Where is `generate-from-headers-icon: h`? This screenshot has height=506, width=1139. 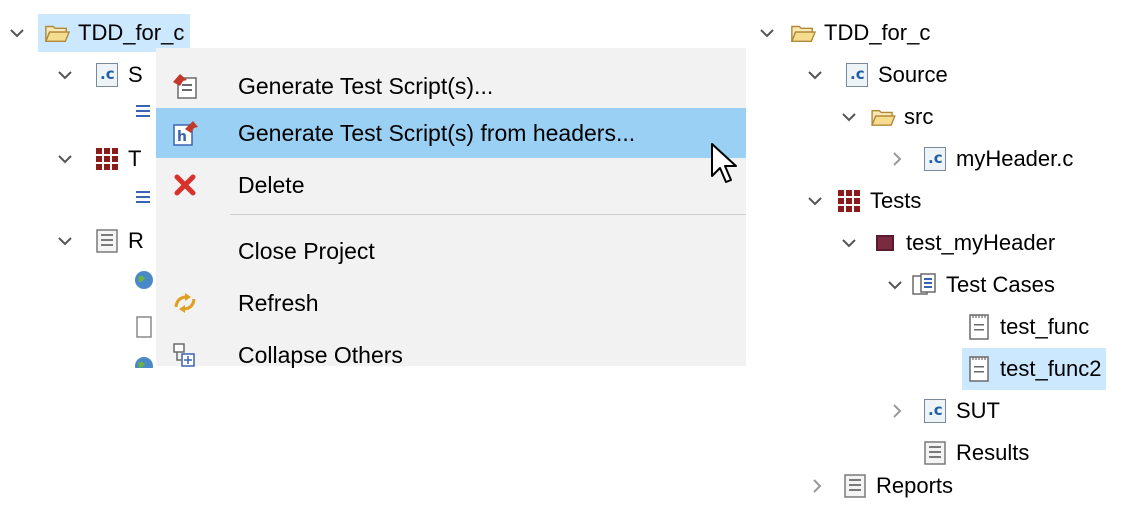
generate-from-headers-icon: h is located at coordinates (185, 133).